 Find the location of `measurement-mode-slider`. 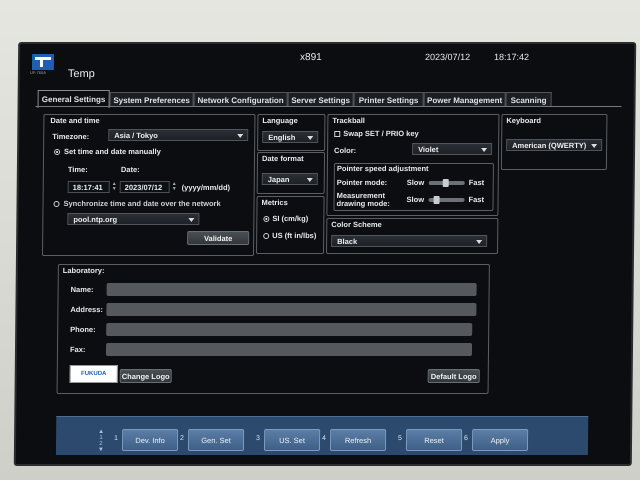

measurement-mode-slider is located at coordinates (446, 200).